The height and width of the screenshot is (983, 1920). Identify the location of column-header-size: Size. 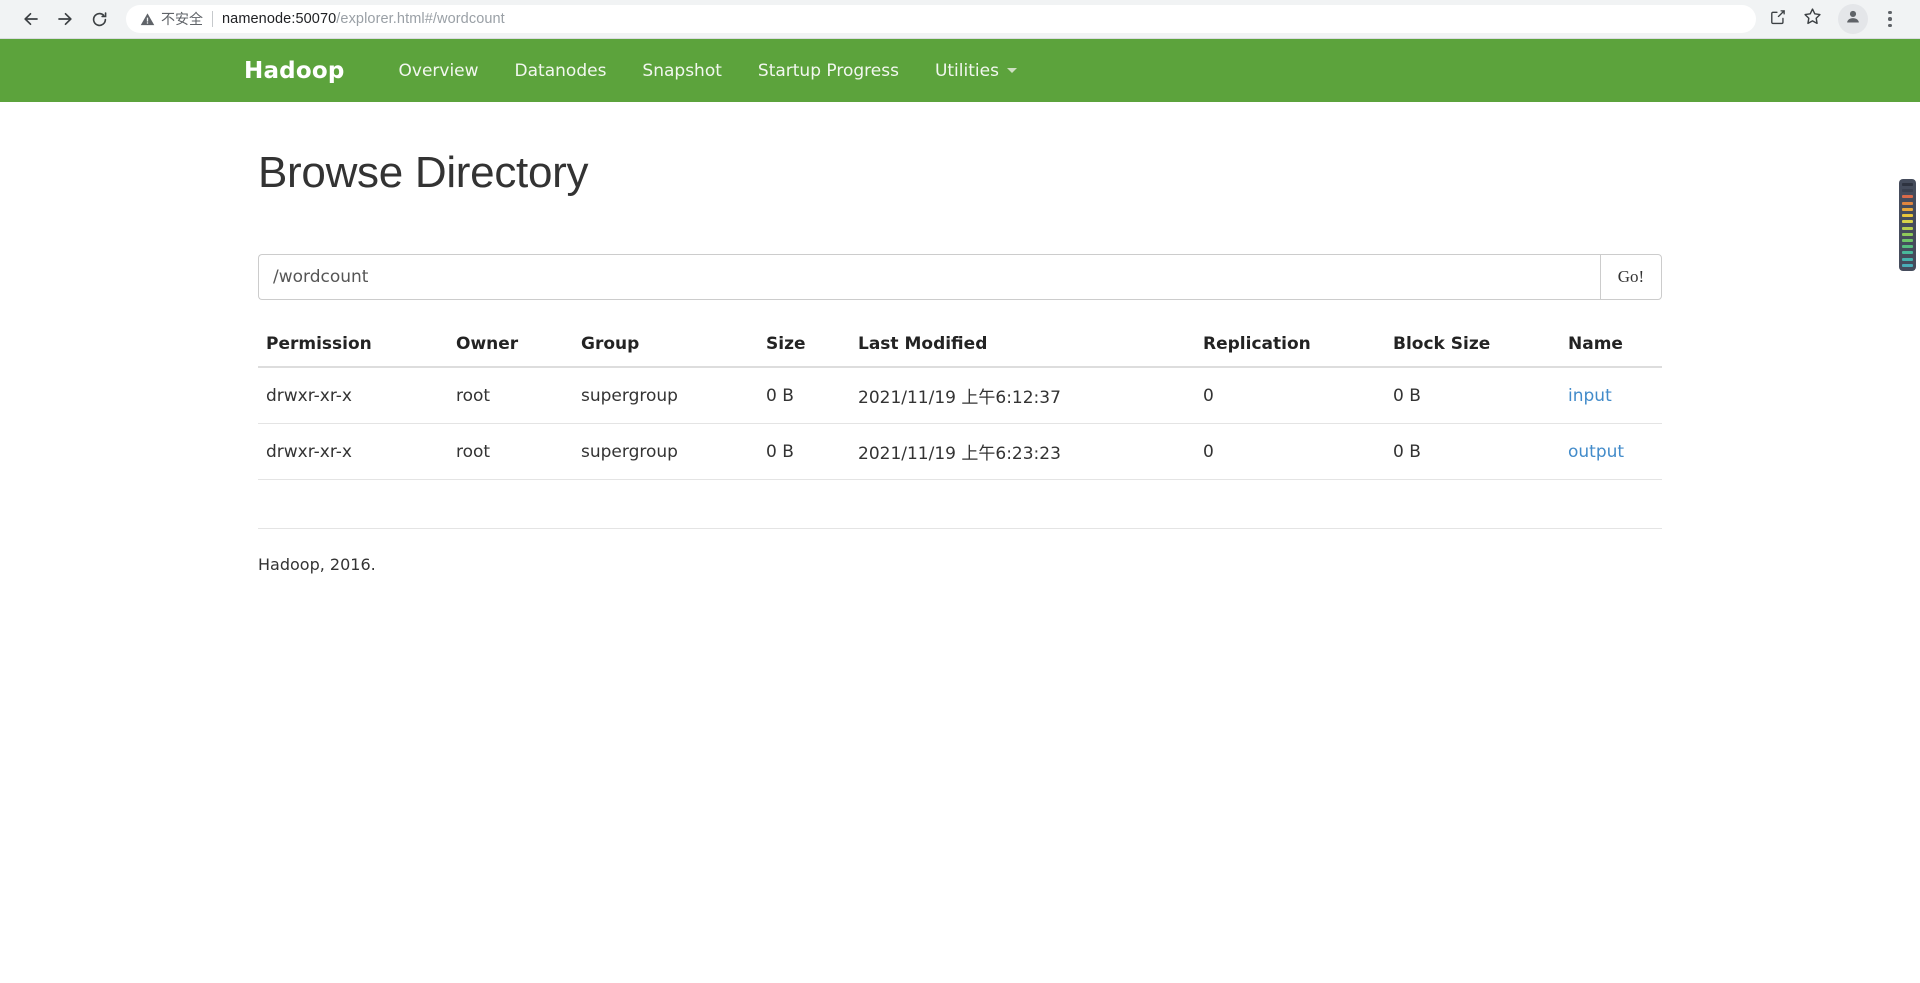
(804, 346).